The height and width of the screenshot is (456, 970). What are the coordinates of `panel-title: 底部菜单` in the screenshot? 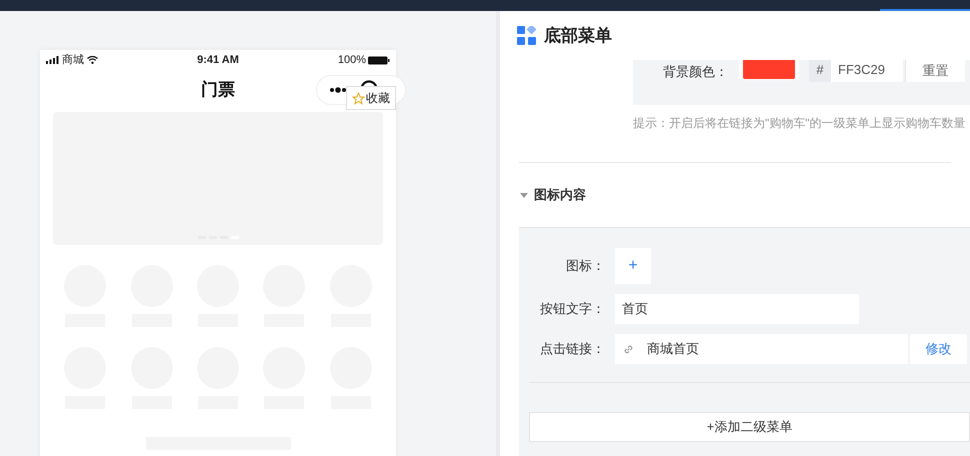 It's located at (578, 35).